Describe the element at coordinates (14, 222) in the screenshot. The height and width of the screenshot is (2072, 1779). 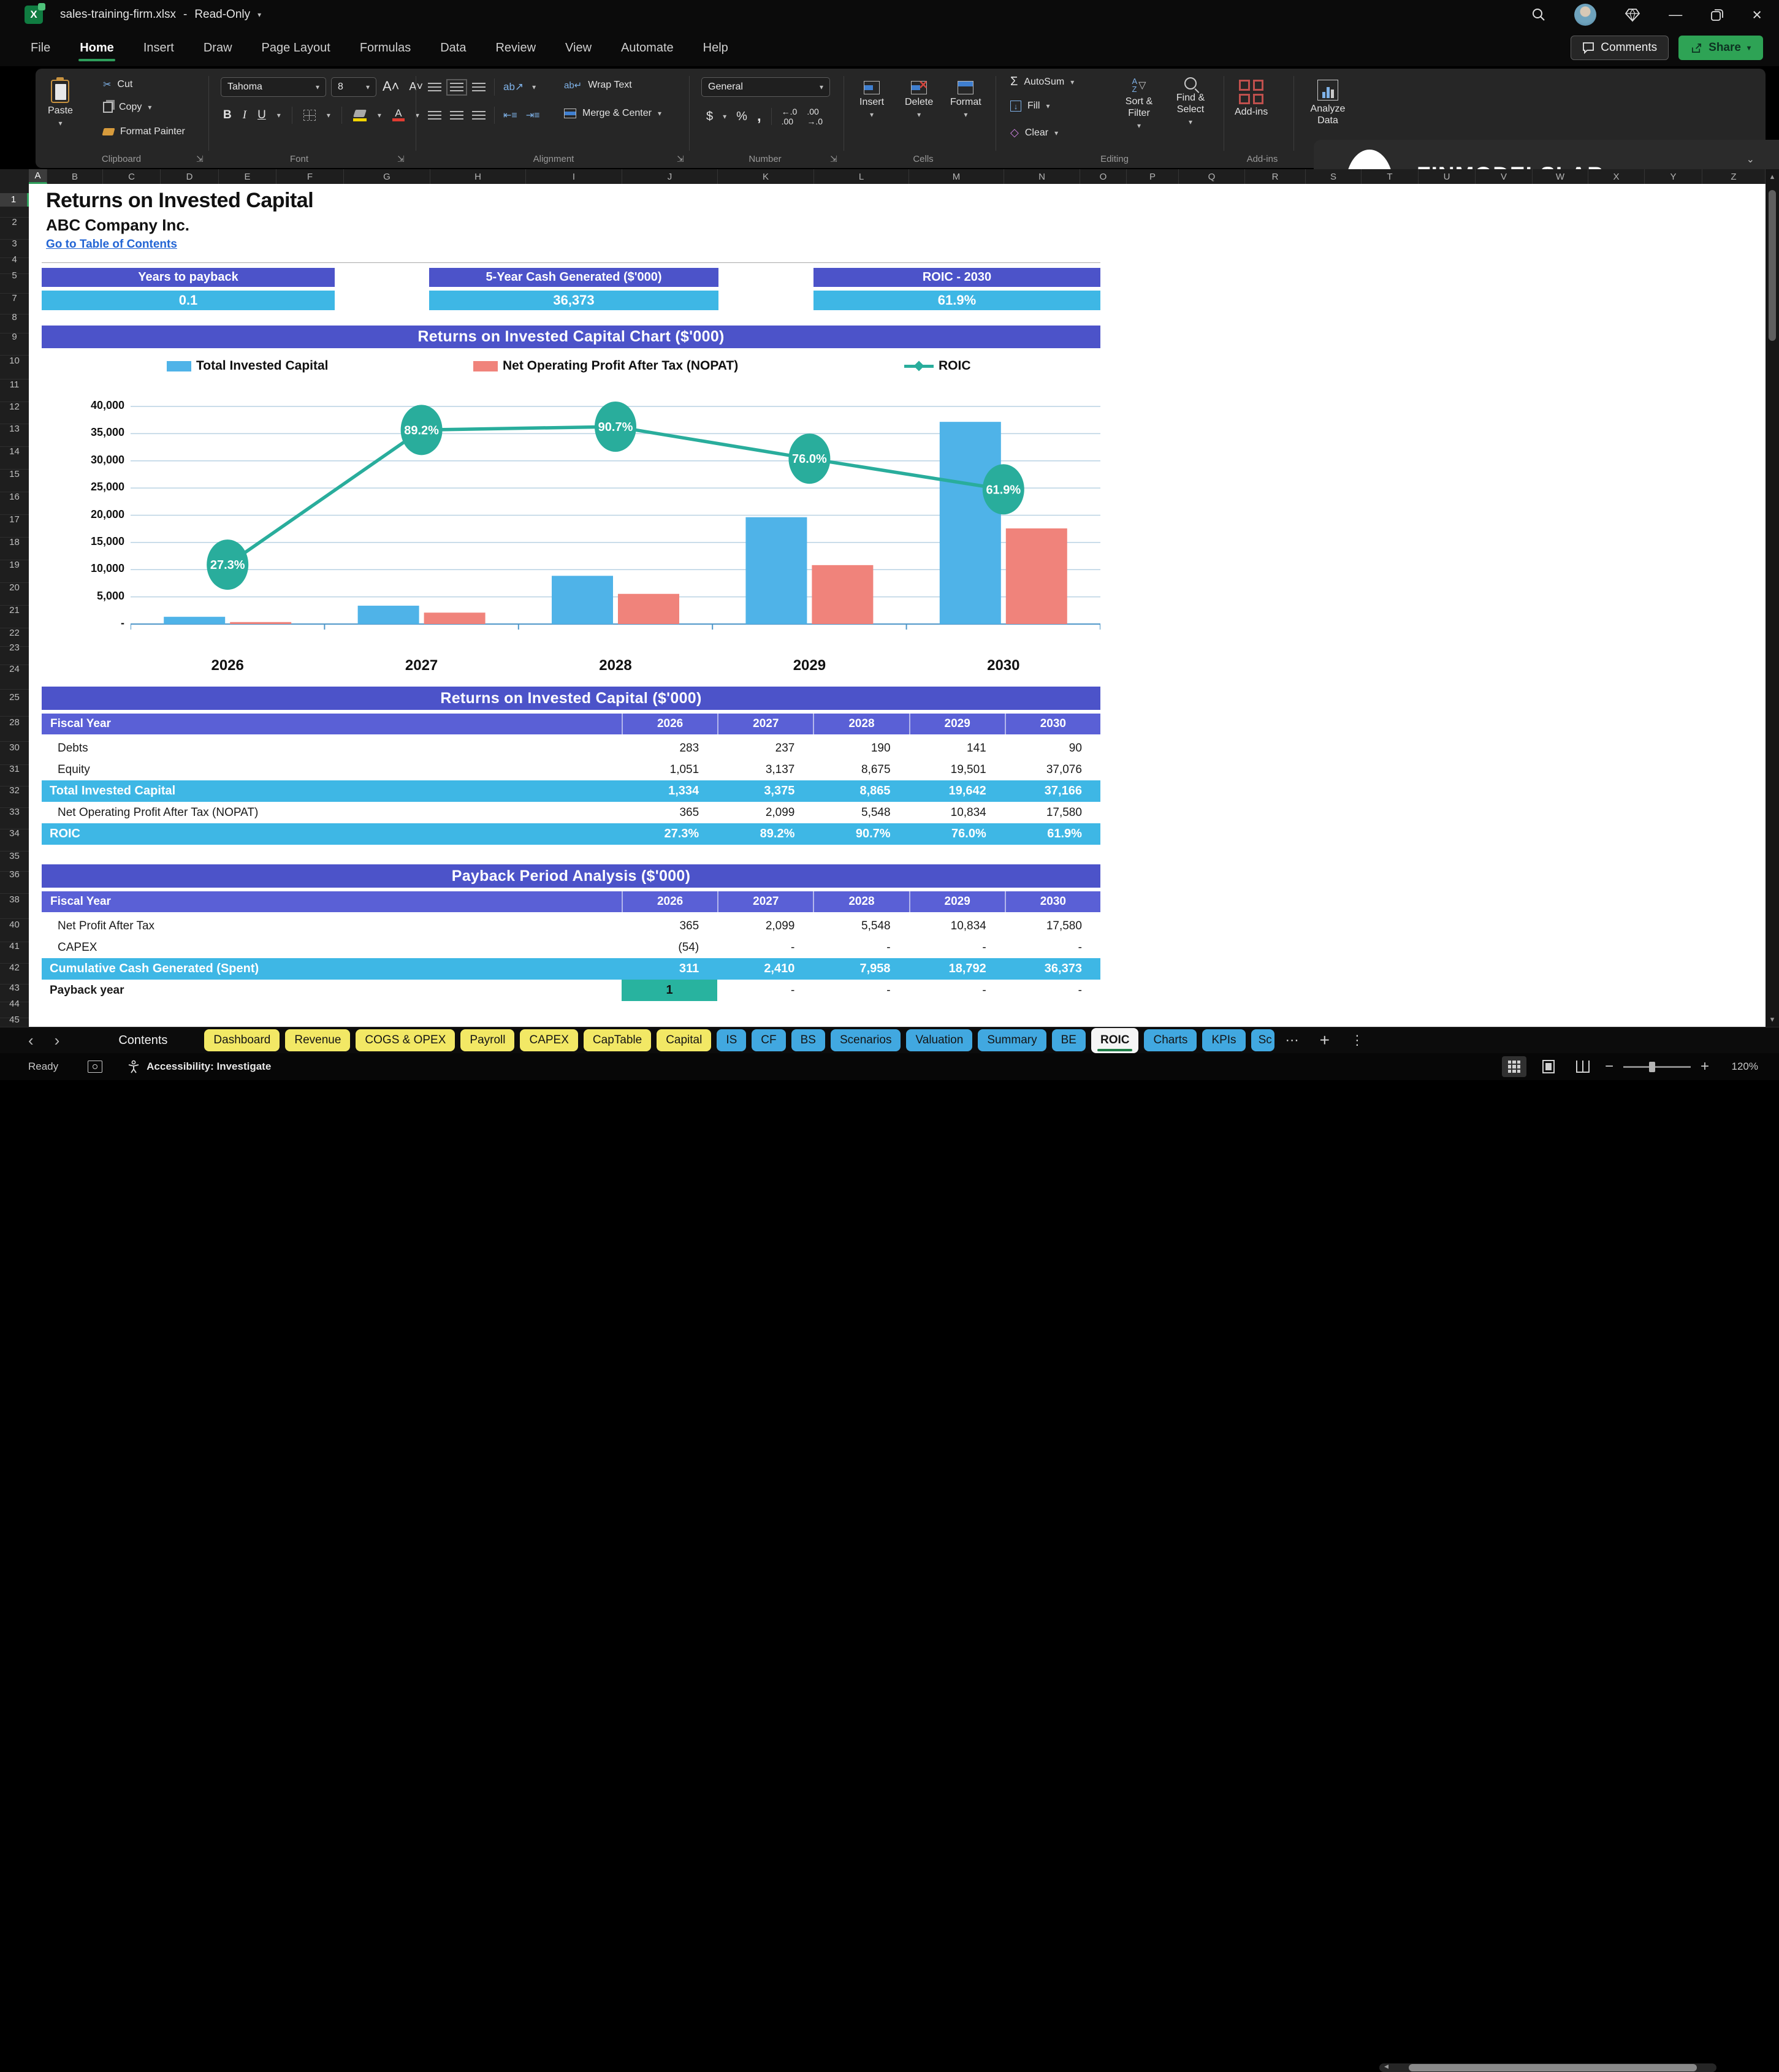
I see `row-header-2: 2` at that location.